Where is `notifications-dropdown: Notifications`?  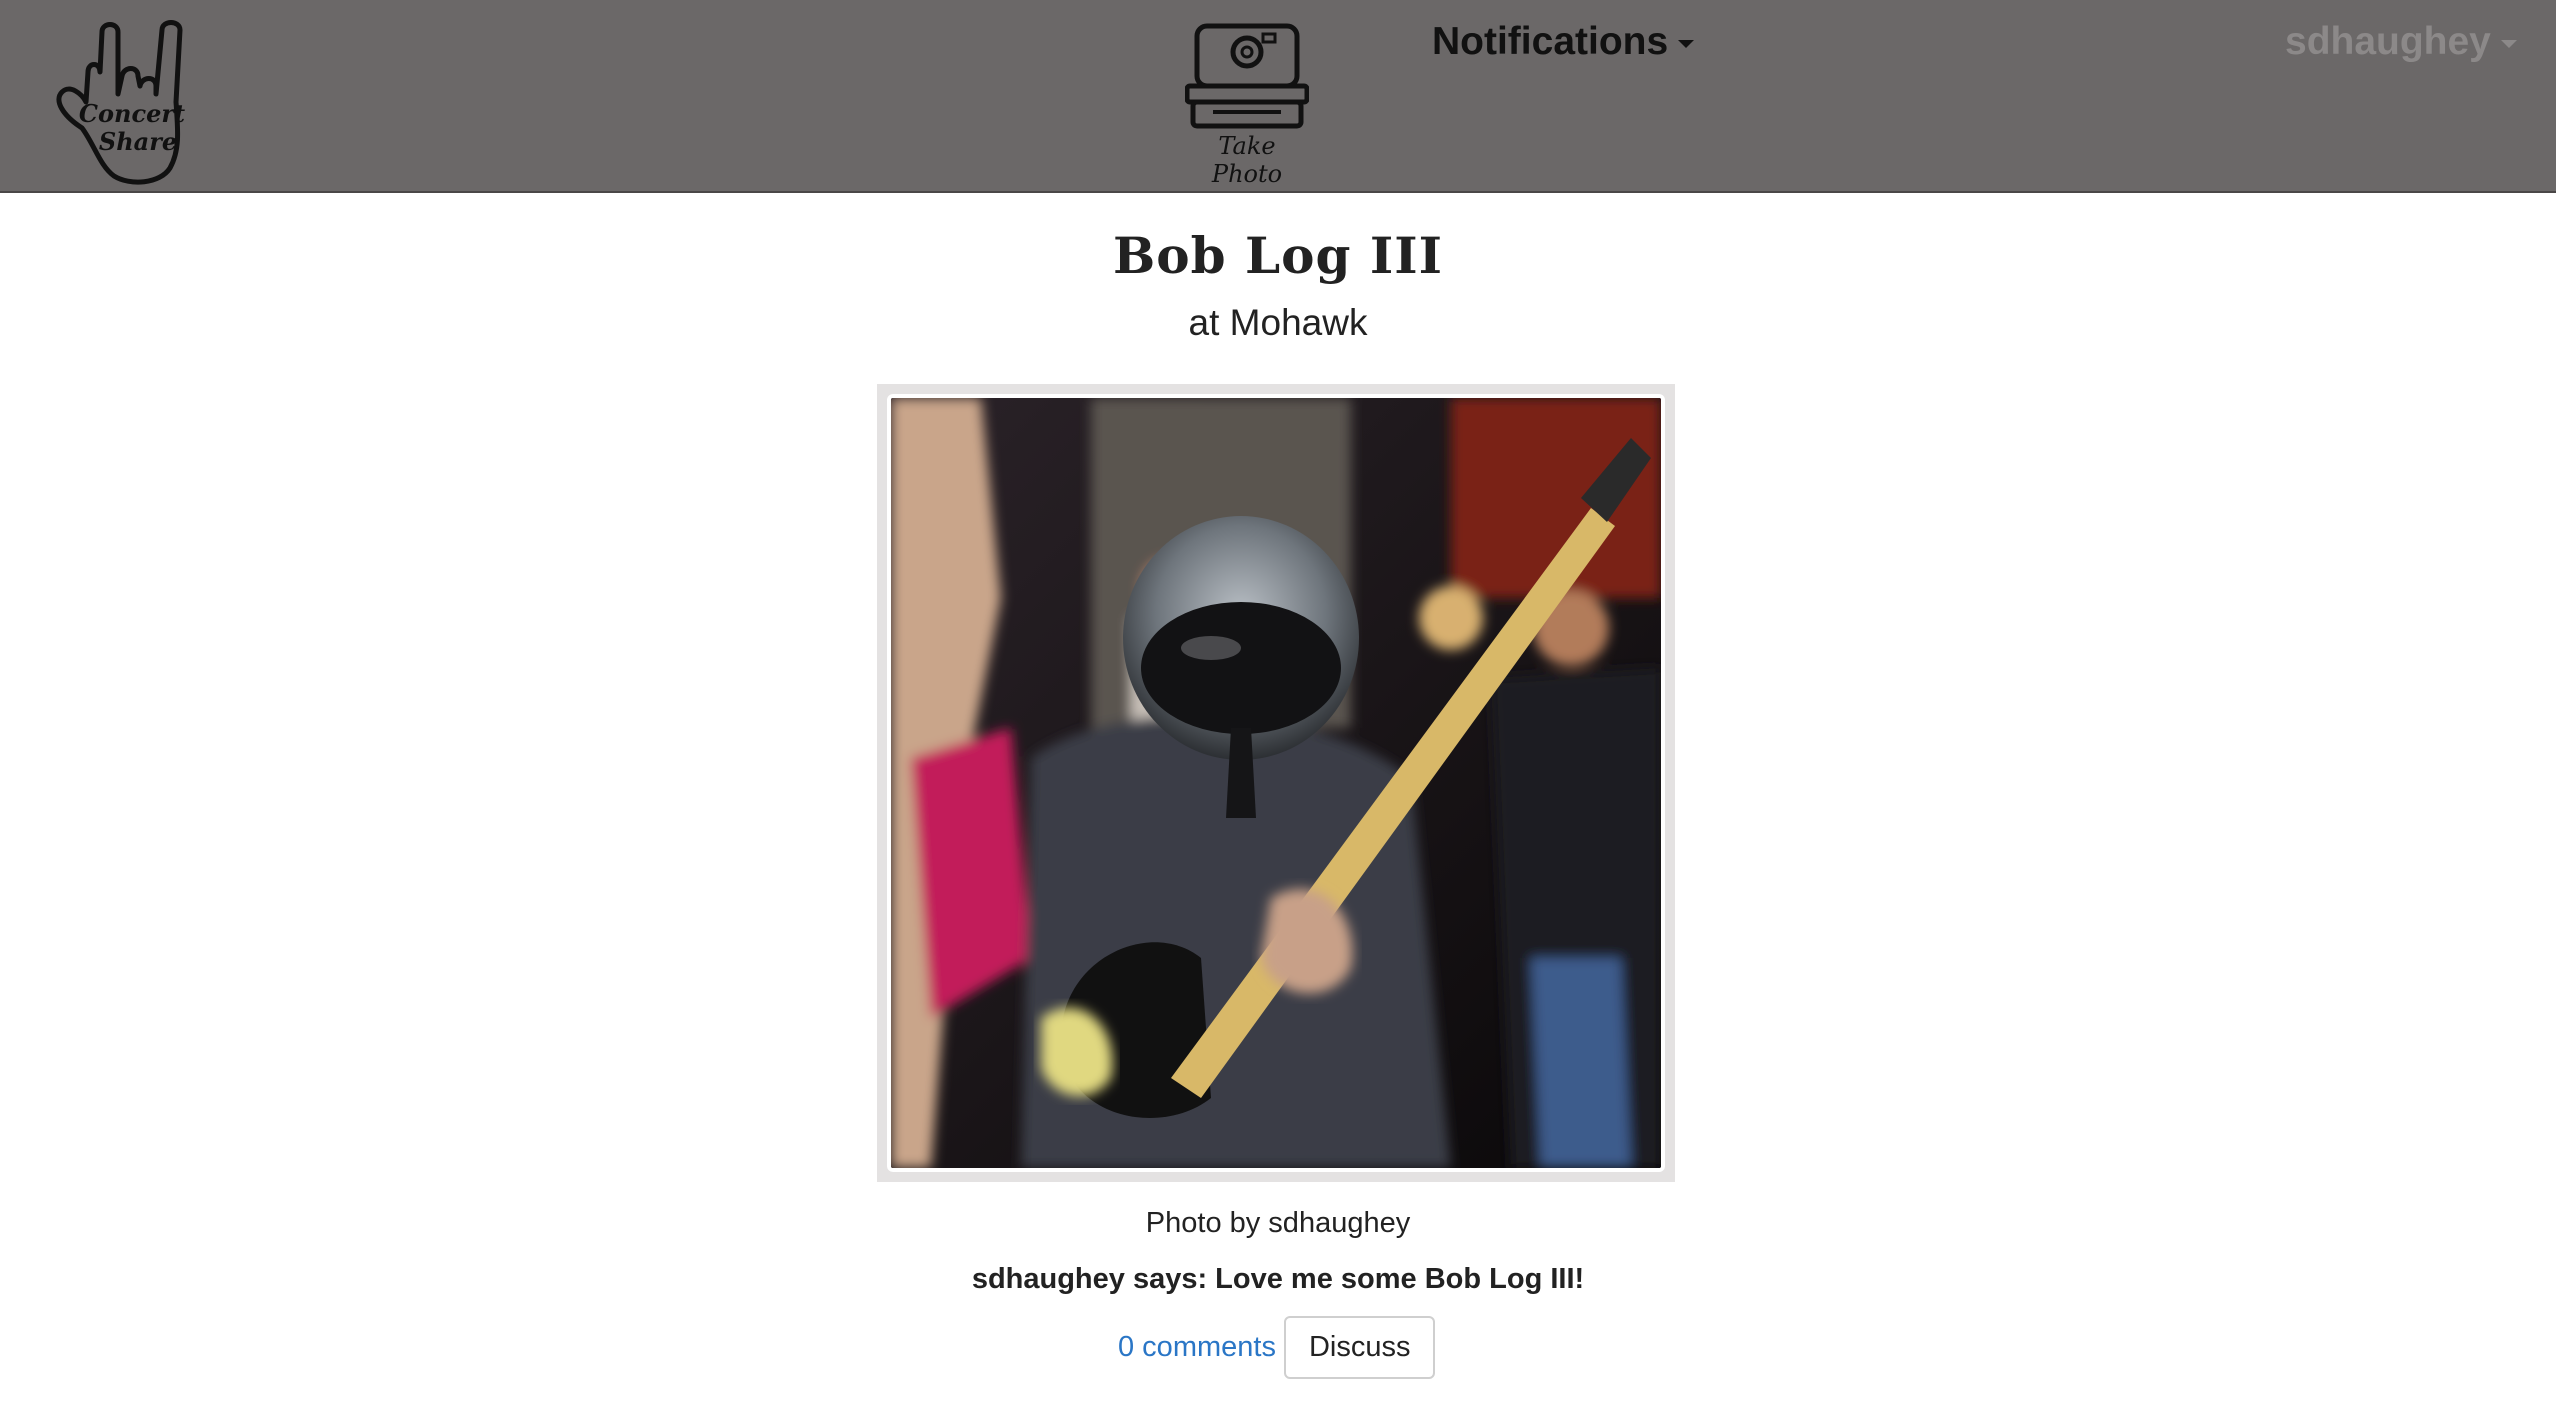
notifications-dropdown: Notifications is located at coordinates (1563, 42).